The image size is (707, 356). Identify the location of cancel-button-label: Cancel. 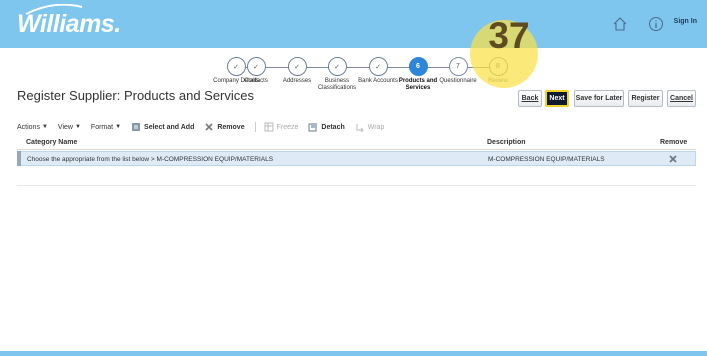
(681, 98).